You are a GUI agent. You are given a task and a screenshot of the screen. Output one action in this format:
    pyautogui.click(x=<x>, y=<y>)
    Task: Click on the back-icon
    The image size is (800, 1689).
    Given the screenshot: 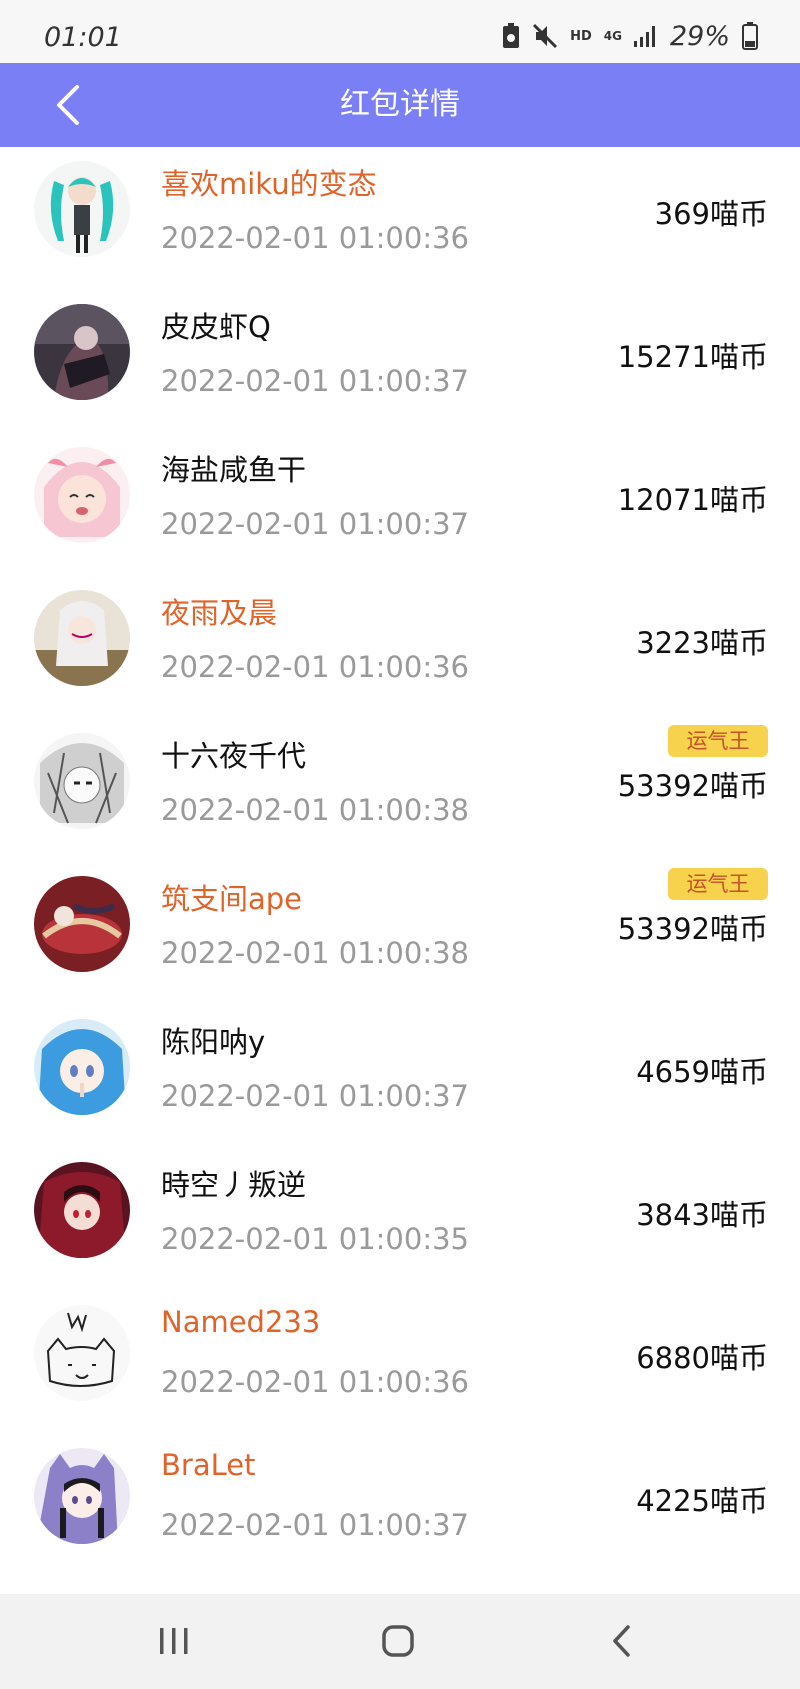 What is the action you would take?
    pyautogui.click(x=621, y=1641)
    